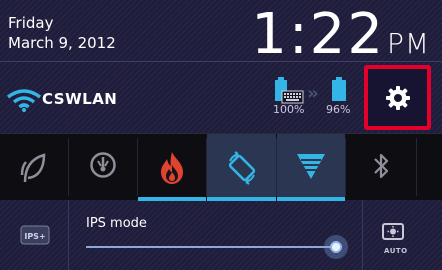 The width and height of the screenshot is (442, 270). Describe the element at coordinates (289, 109) in the screenshot. I see `tablet-battery-percent: 100%` at that location.